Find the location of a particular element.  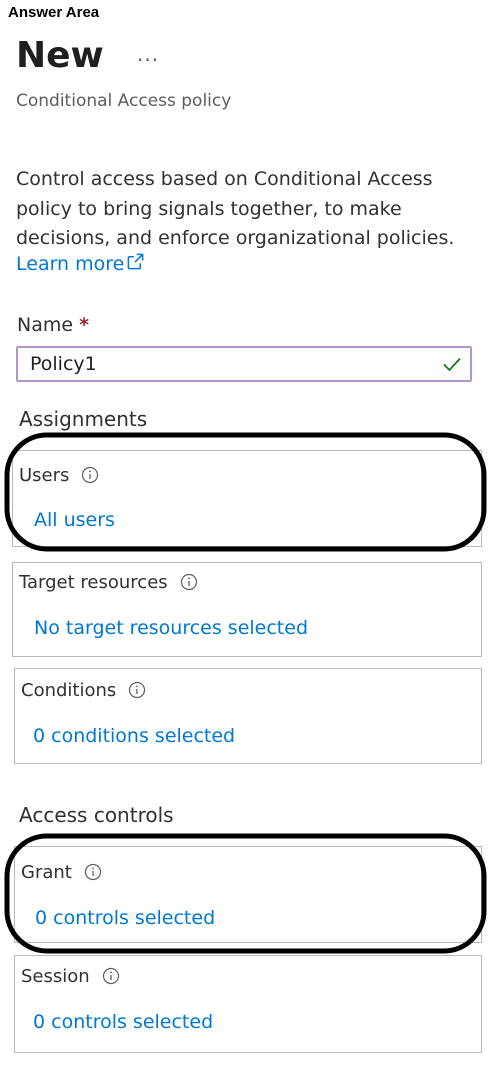

conditions-card: Conditions 0 conditions selected is located at coordinates (248, 716).